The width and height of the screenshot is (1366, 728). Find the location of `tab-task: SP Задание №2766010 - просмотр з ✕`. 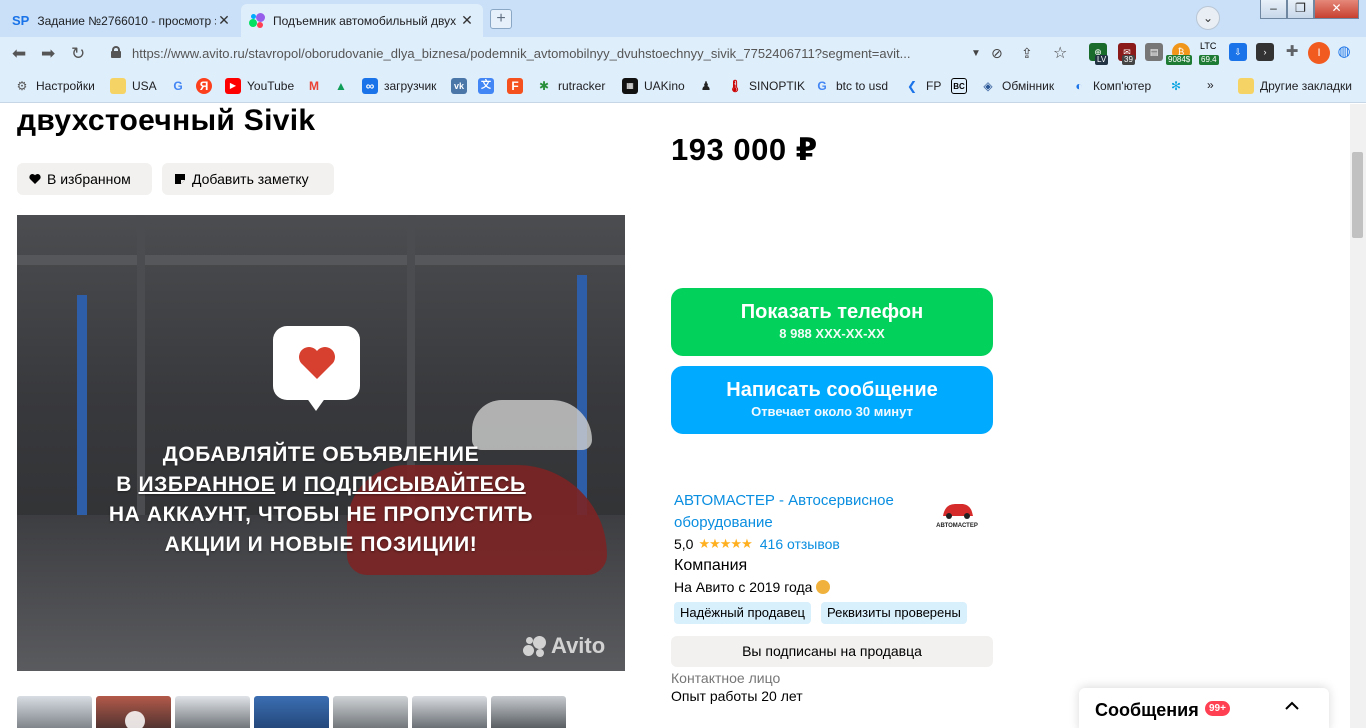

tab-task: SP Задание №2766010 - просмотр з ✕ is located at coordinates (122, 20).